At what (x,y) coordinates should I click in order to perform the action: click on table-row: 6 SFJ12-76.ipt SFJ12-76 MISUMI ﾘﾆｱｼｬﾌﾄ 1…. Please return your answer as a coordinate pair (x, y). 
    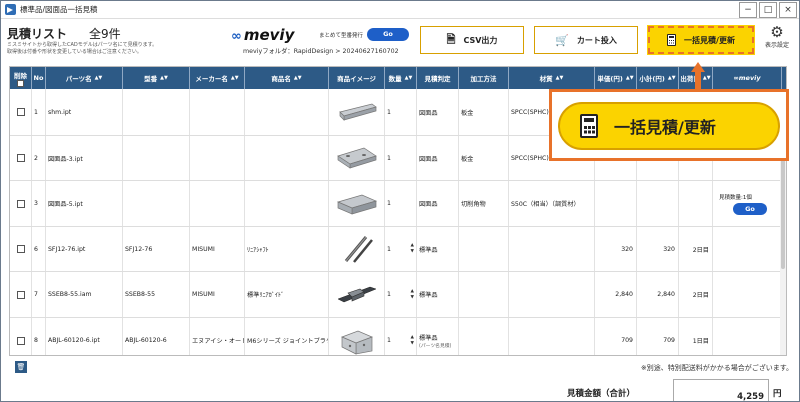
    Looking at the image, I should click on (398, 249).